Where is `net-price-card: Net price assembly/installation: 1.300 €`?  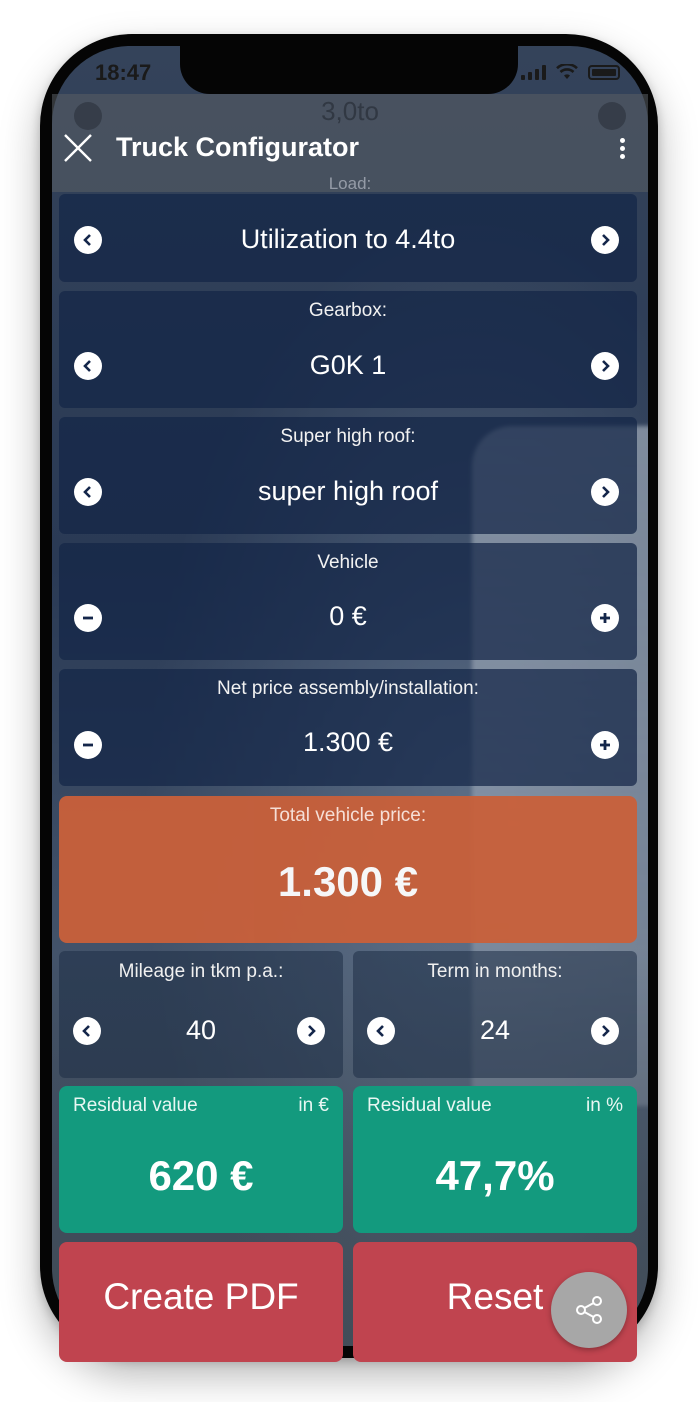
net-price-card: Net price assembly/installation: 1.300 € is located at coordinates (348, 727).